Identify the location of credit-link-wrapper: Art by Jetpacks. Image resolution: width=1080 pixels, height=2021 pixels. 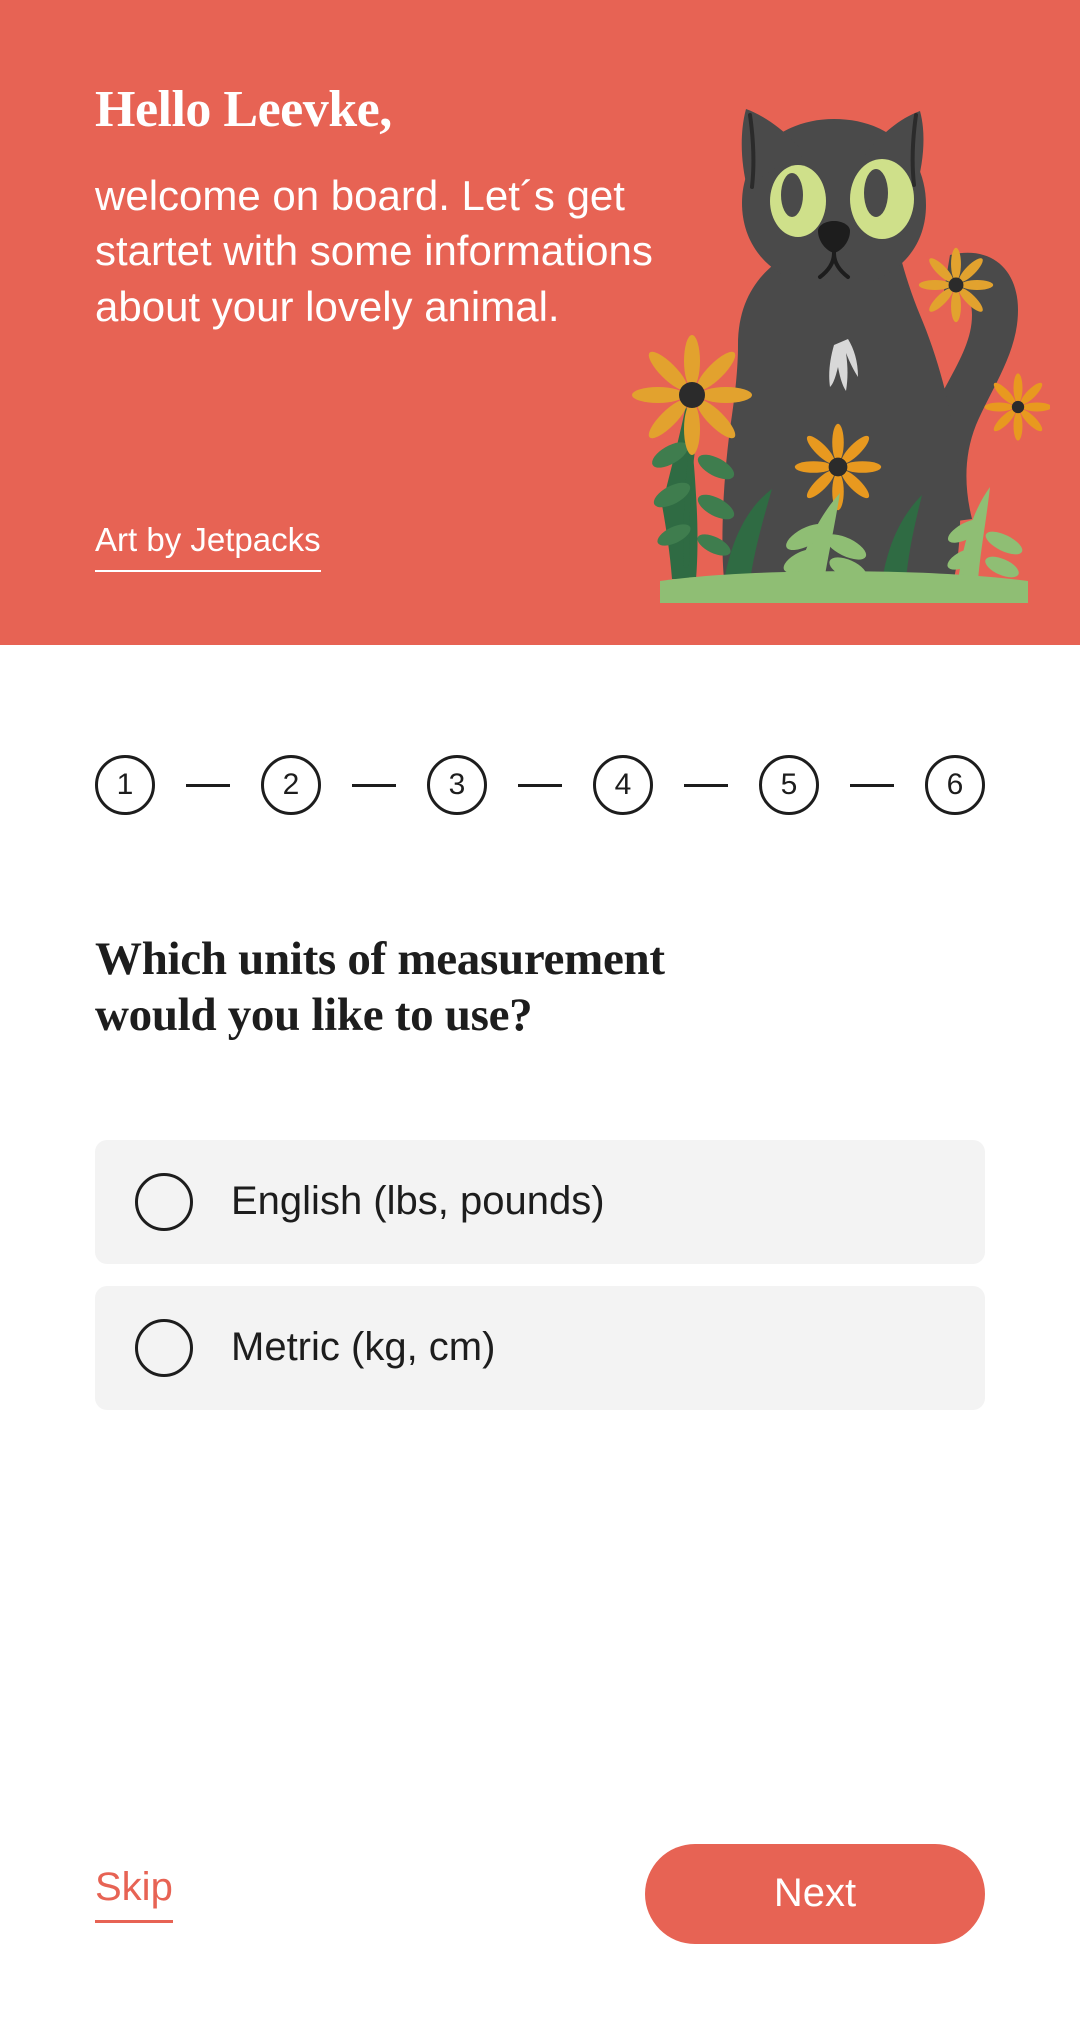
(208, 546).